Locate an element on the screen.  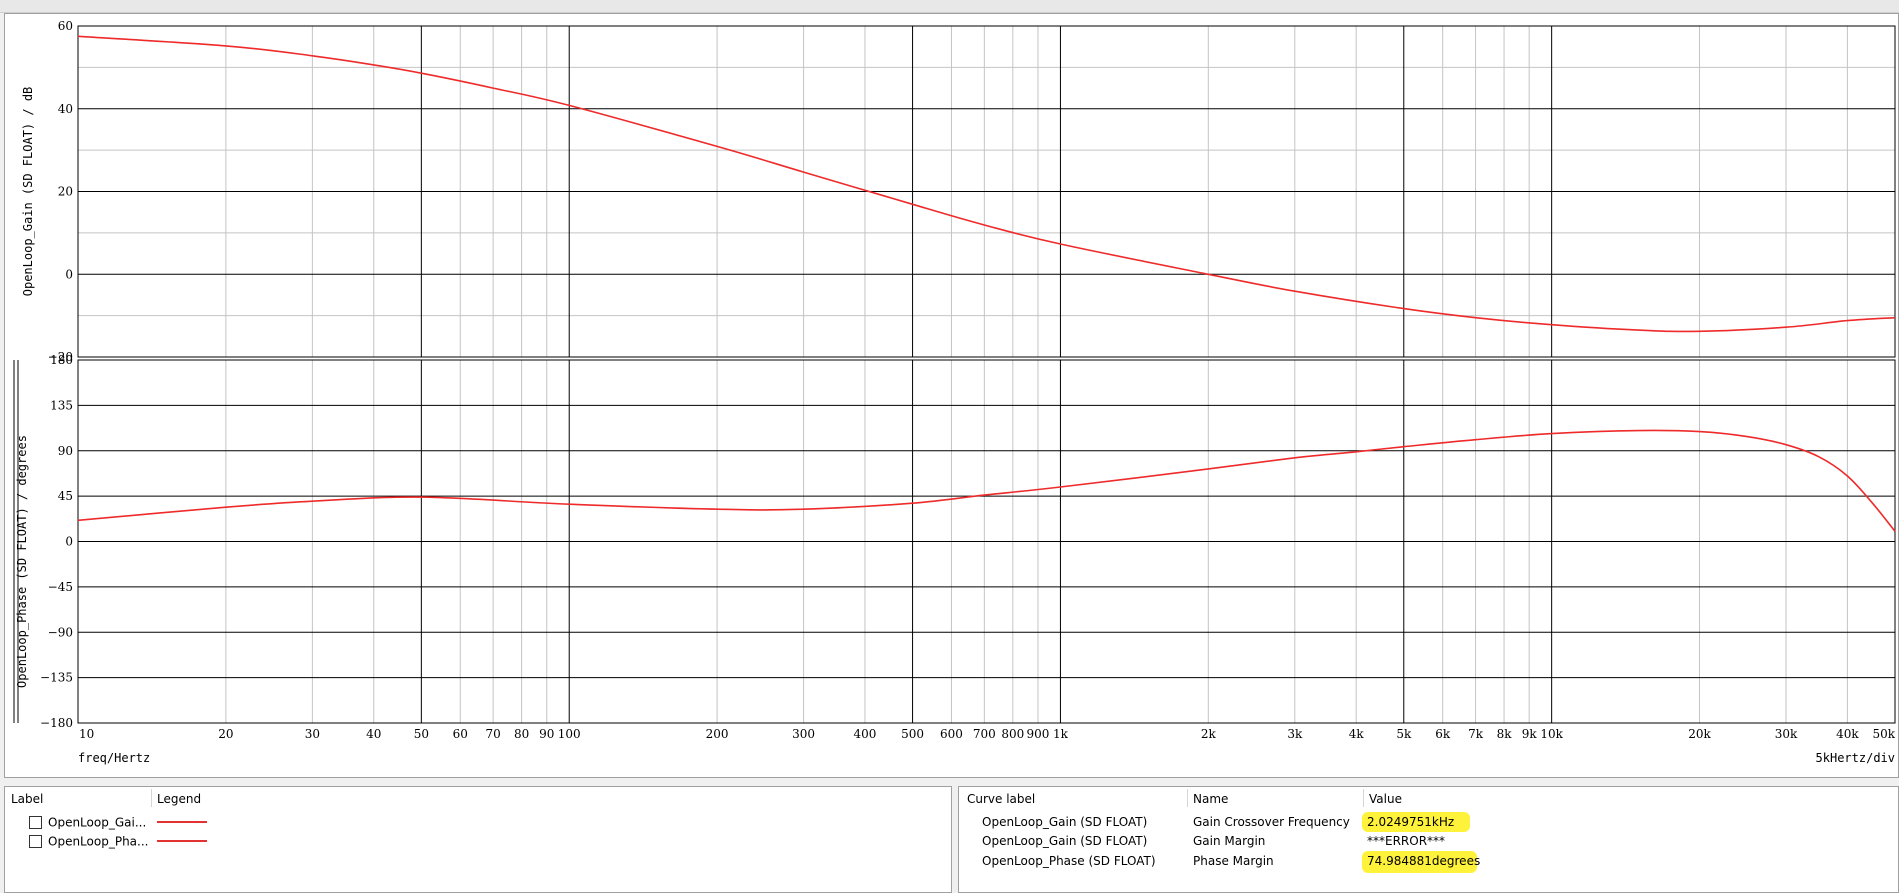
x-tick-label: 4k is located at coordinates (1357, 734).